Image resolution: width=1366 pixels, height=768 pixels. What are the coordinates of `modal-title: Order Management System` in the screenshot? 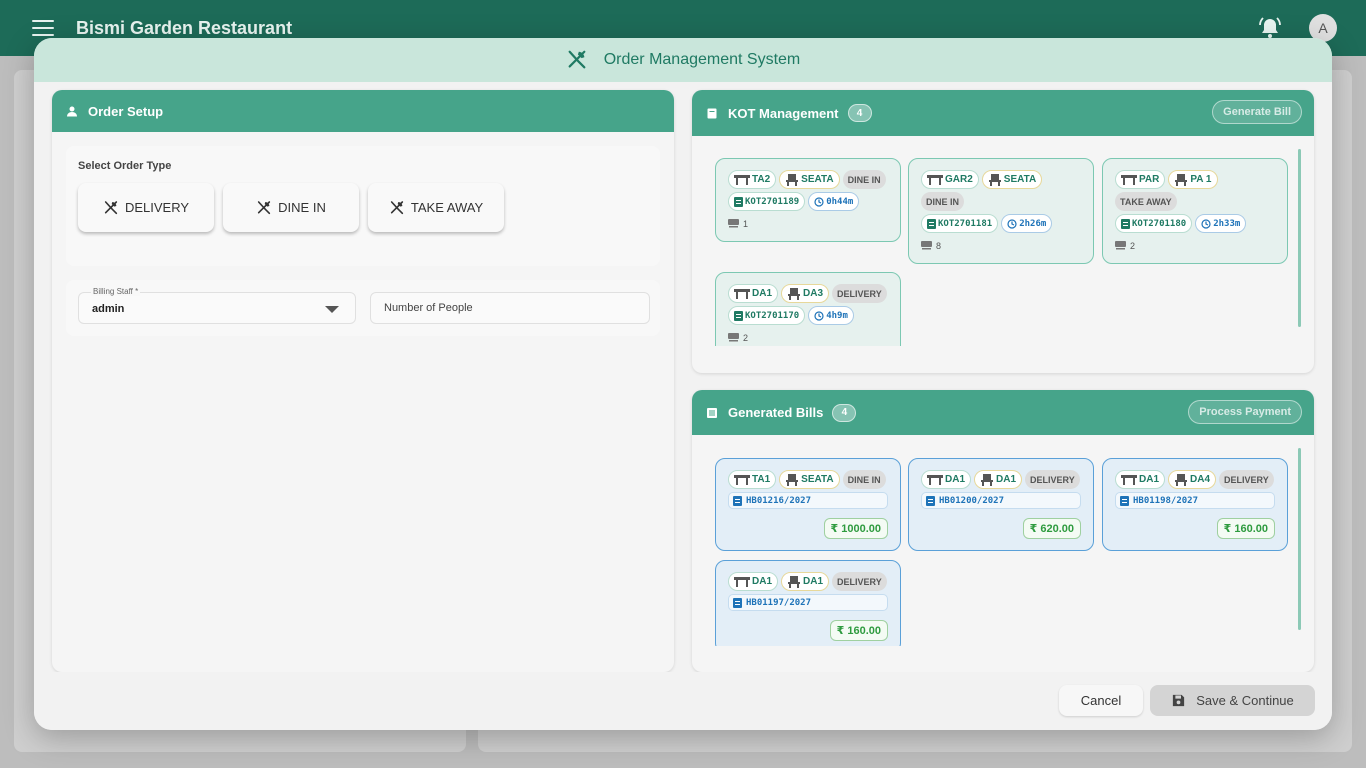 It's located at (702, 59).